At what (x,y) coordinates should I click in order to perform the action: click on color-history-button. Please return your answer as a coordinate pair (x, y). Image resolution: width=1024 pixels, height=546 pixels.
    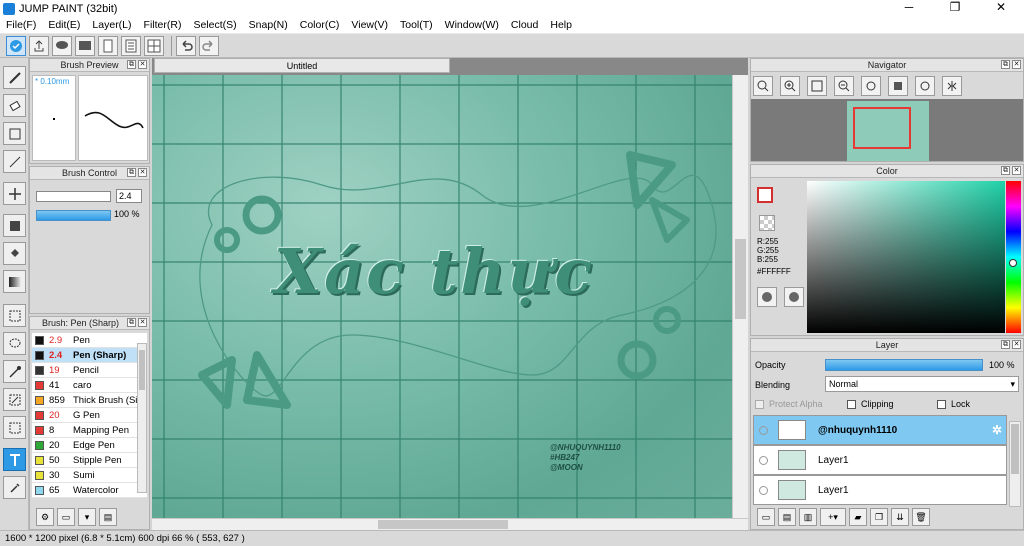
    Looking at the image, I should click on (794, 297).